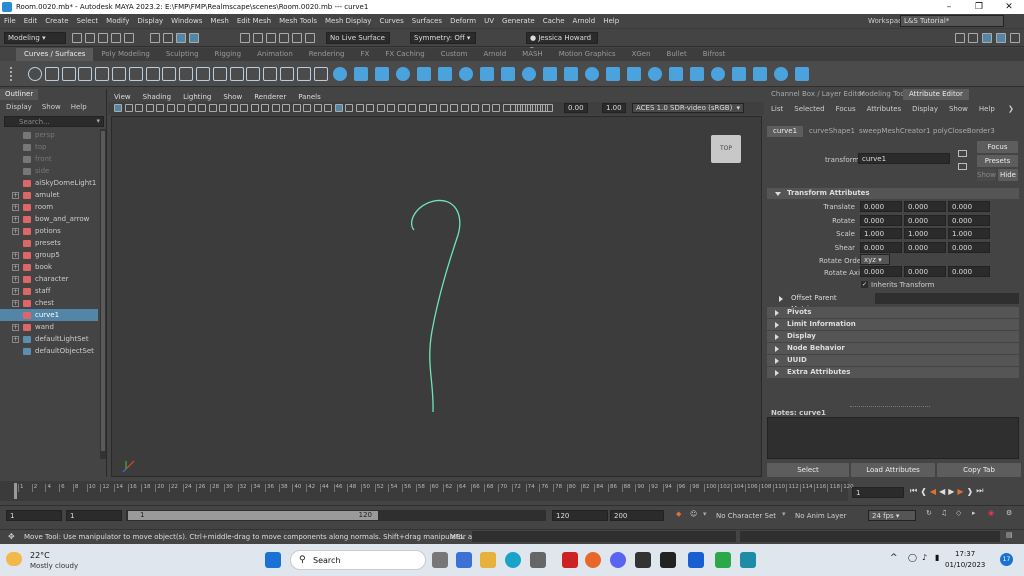  Describe the element at coordinates (951, 491) in the screenshot. I see `play-forwards-icon: ▶` at that location.